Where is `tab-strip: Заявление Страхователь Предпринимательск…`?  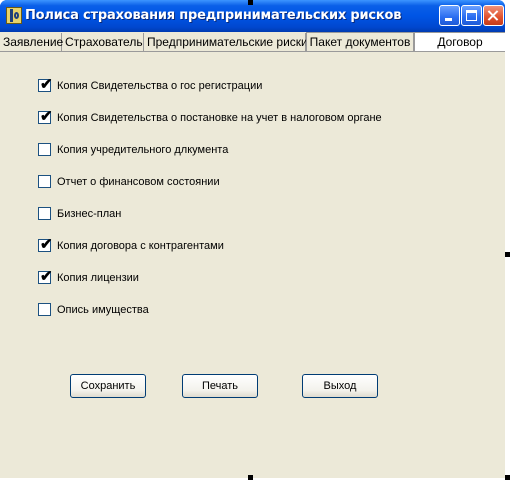 tab-strip: Заявление Страхователь Предпринимательск… is located at coordinates (252, 42).